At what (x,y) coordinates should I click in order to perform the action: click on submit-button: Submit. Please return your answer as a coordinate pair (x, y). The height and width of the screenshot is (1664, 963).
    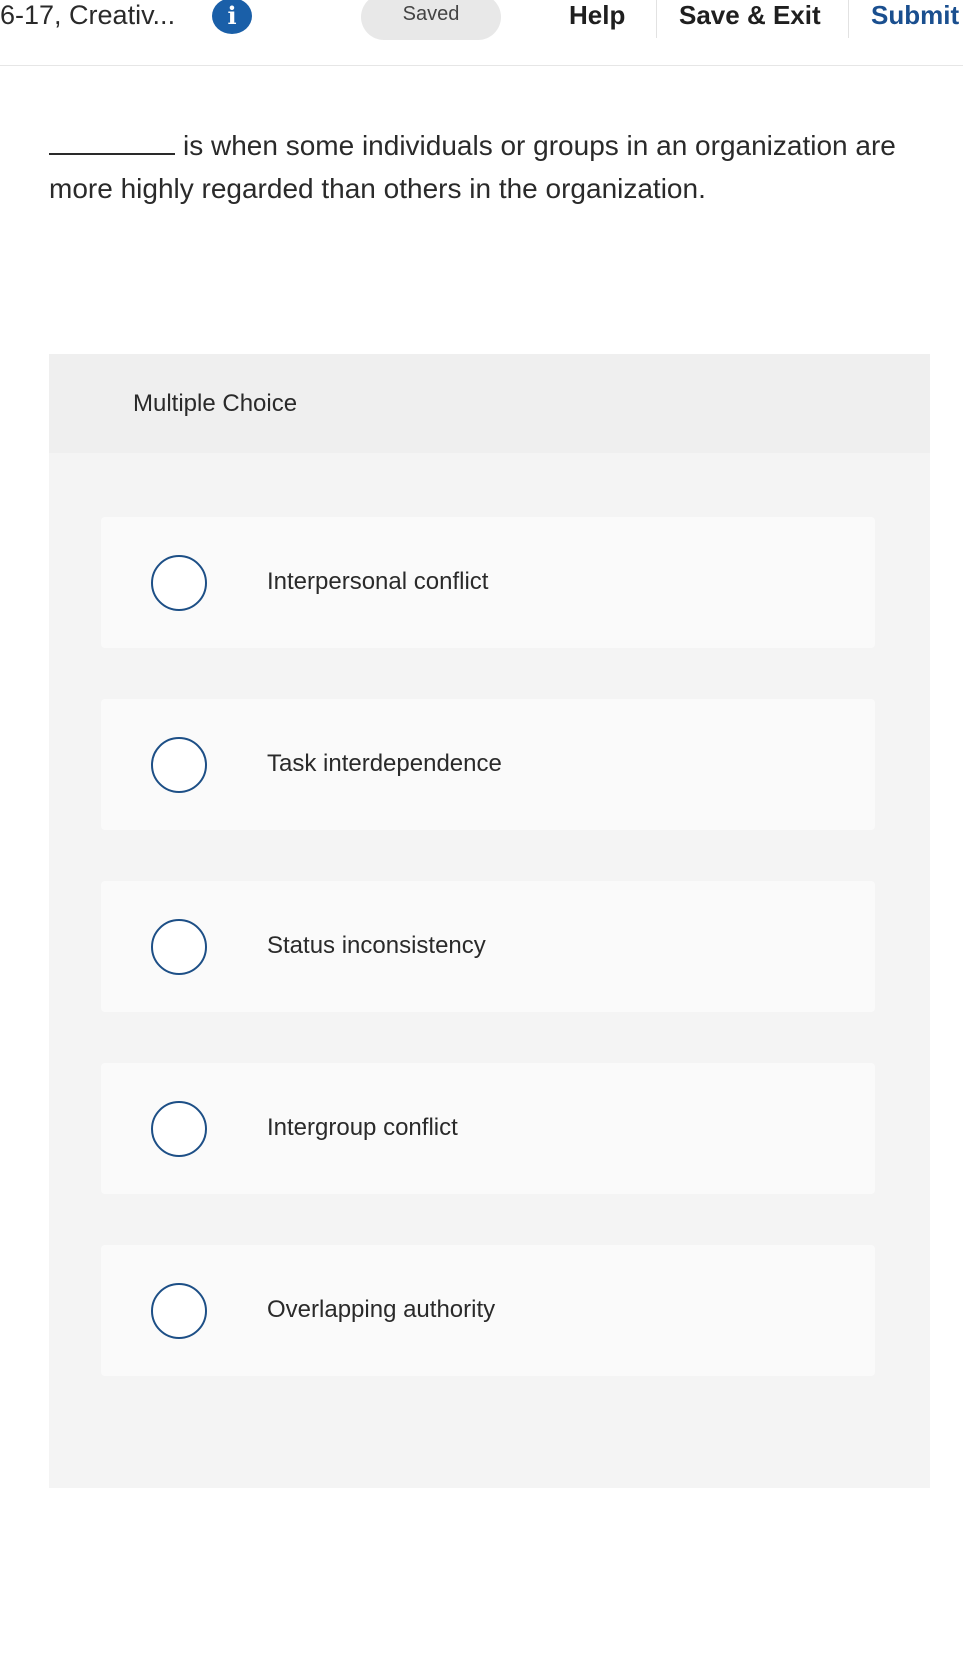
    Looking at the image, I should click on (915, 15).